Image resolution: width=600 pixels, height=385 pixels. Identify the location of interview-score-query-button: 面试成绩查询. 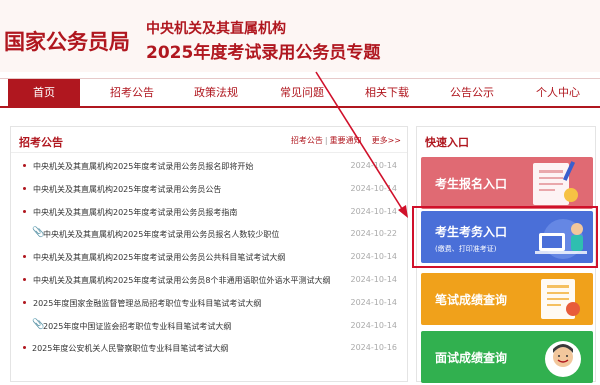
(507, 357).